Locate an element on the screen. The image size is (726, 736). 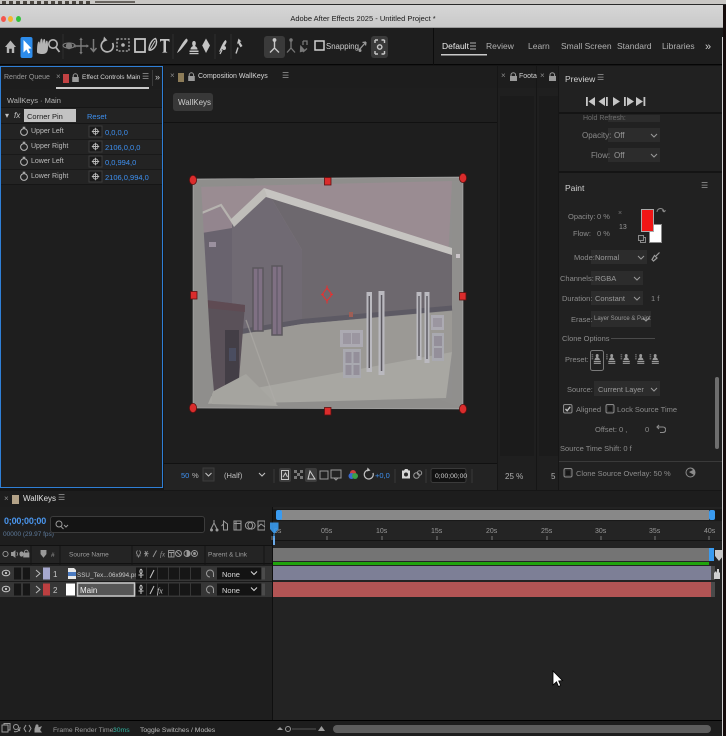
svg-text: 20s is located at coordinates (492, 531).